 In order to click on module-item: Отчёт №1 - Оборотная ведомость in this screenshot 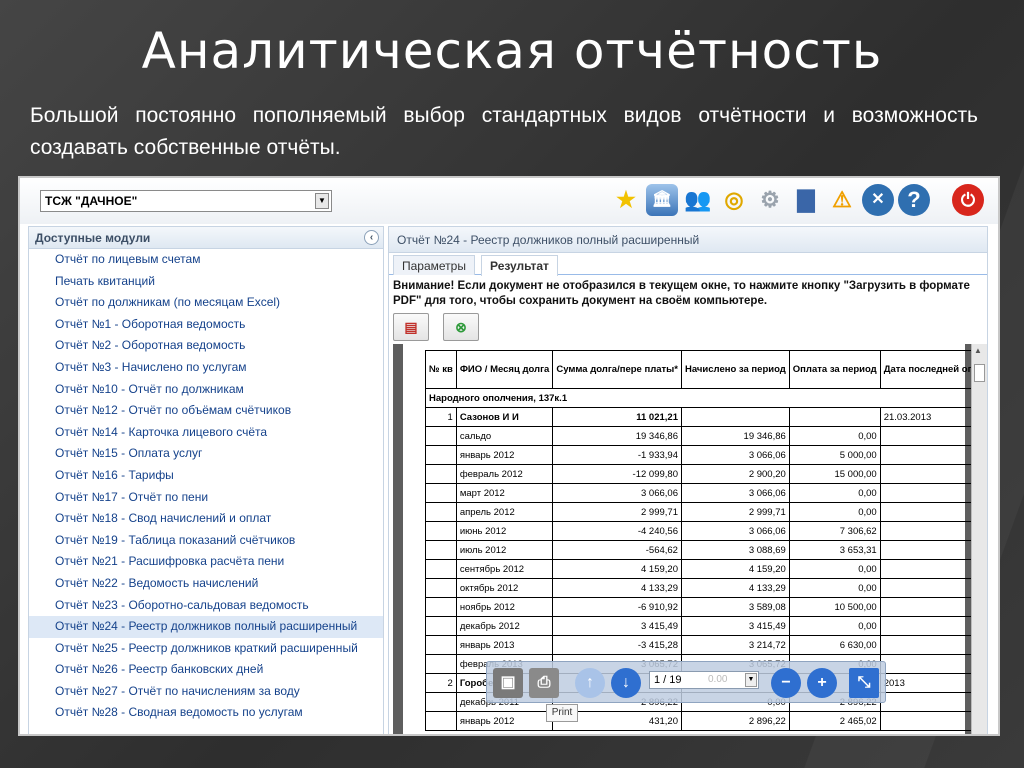, I will do `click(206, 325)`.